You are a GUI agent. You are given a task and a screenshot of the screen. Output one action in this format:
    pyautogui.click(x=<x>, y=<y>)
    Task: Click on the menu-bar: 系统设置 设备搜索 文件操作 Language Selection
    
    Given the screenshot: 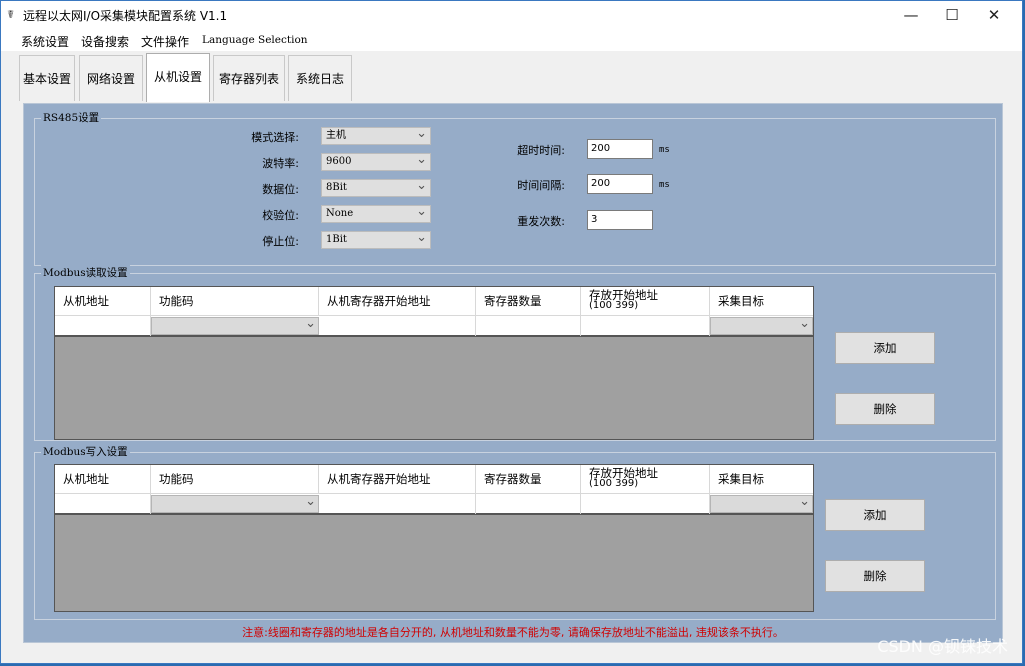 What is the action you would take?
    pyautogui.click(x=511, y=40)
    